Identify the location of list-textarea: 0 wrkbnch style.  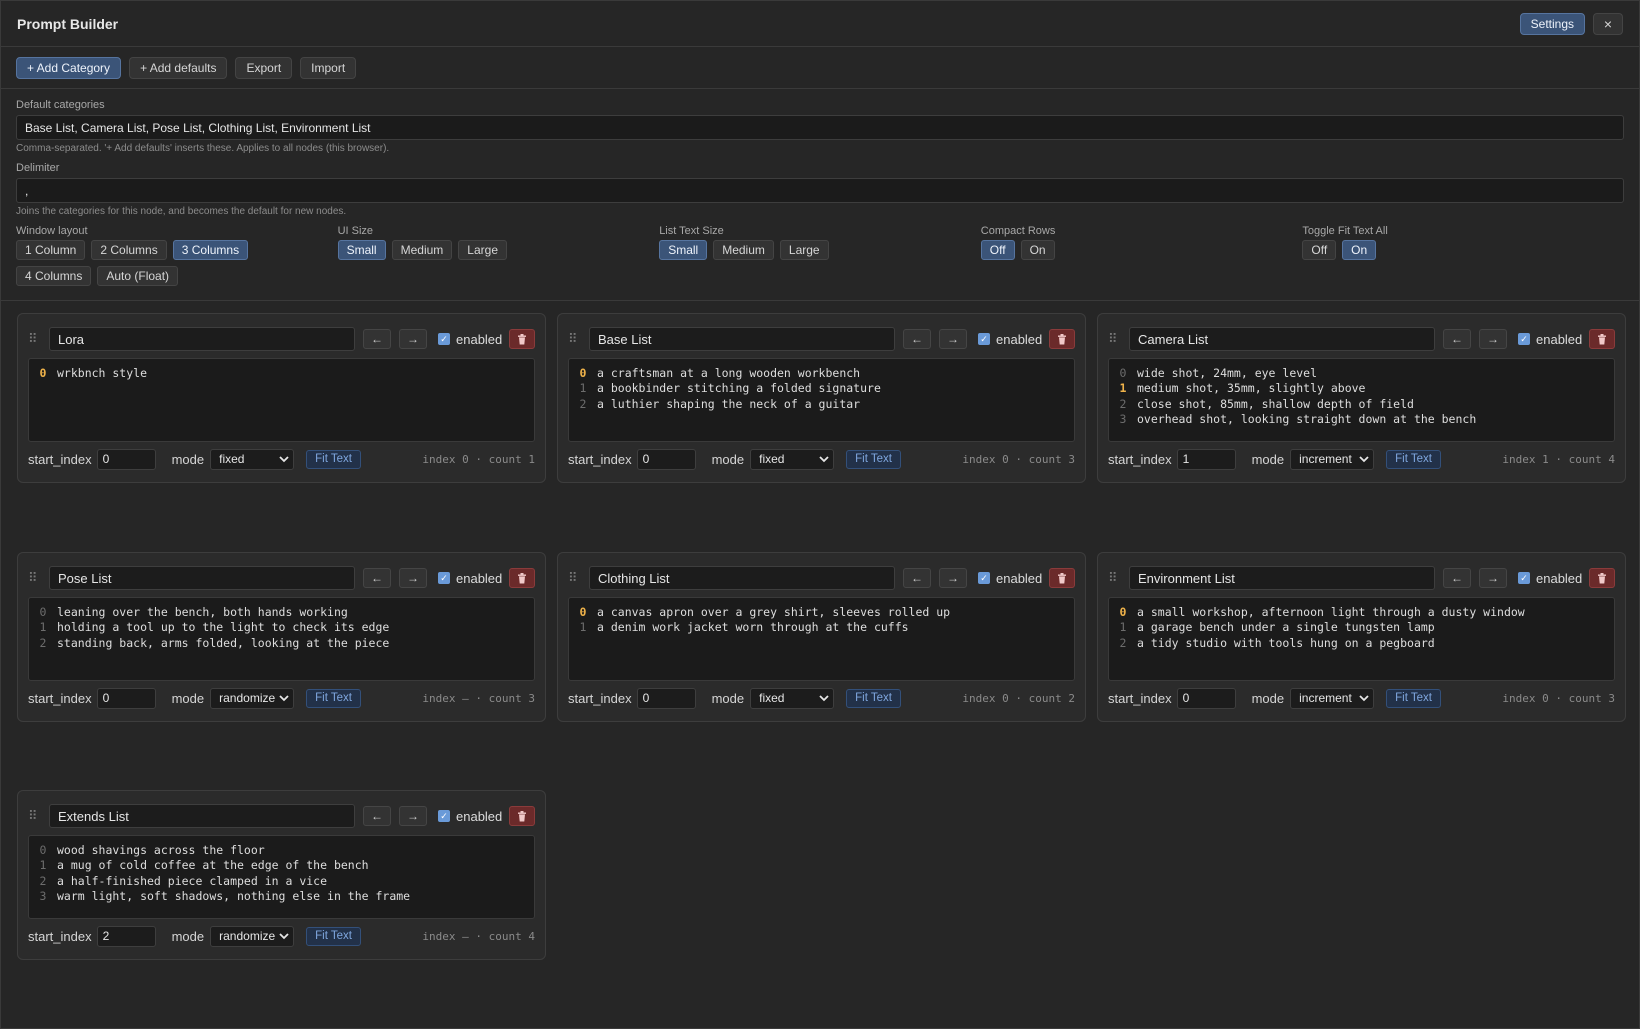
(281, 400).